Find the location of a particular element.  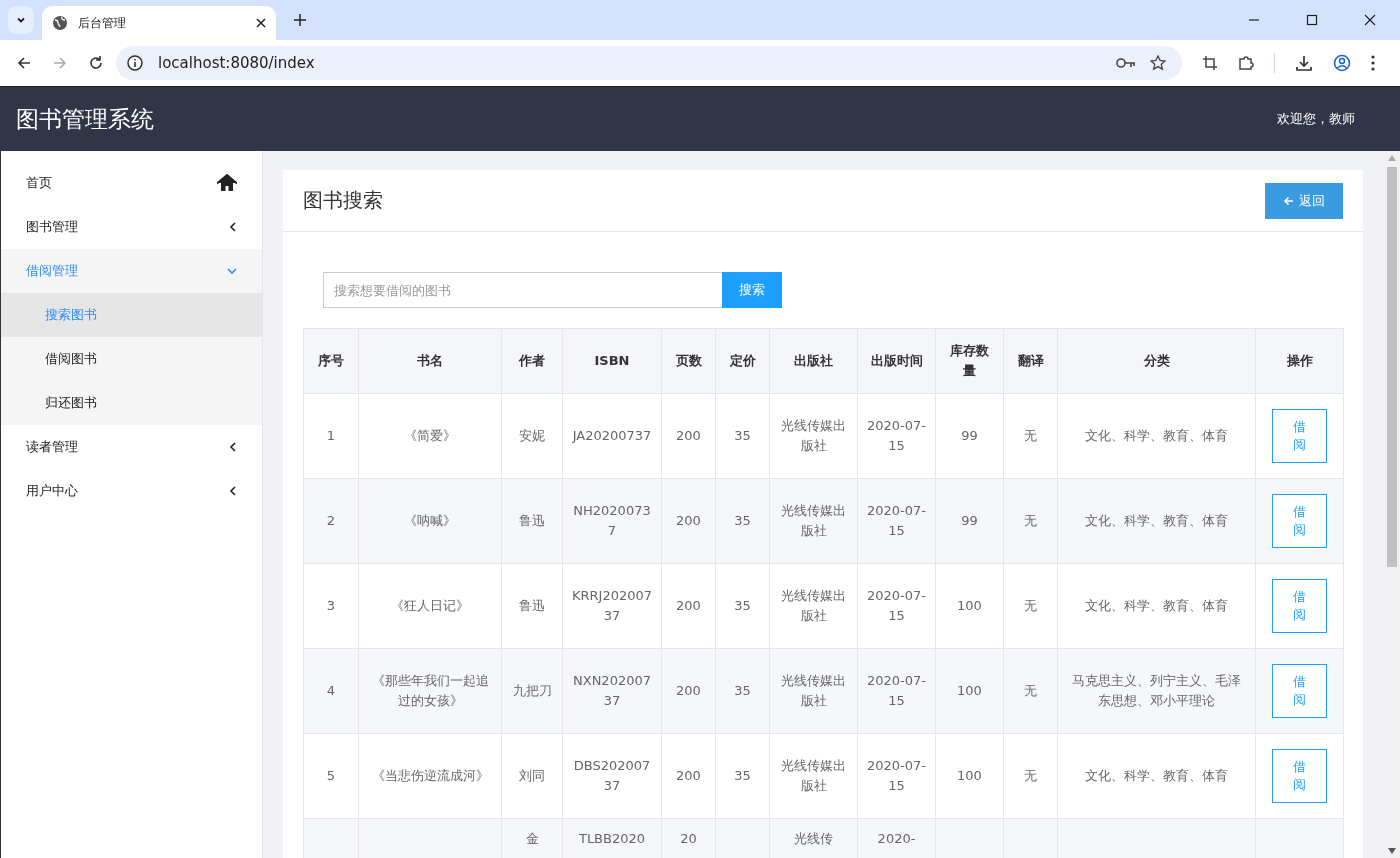

column-header: 页数 is located at coordinates (688, 361).